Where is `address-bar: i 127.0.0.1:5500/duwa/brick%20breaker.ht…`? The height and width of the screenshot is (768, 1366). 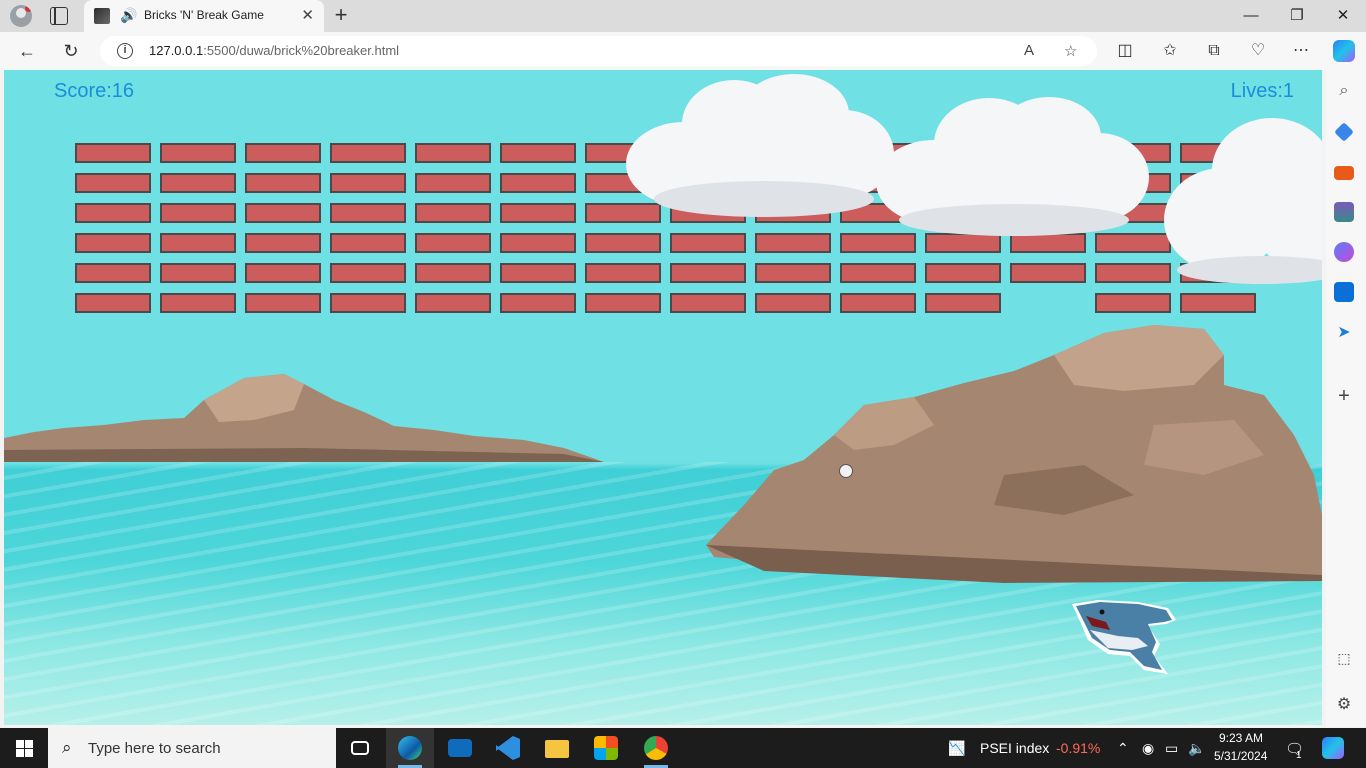 address-bar: i 127.0.0.1:5500/duwa/brick%20breaker.ht… is located at coordinates (598, 51).